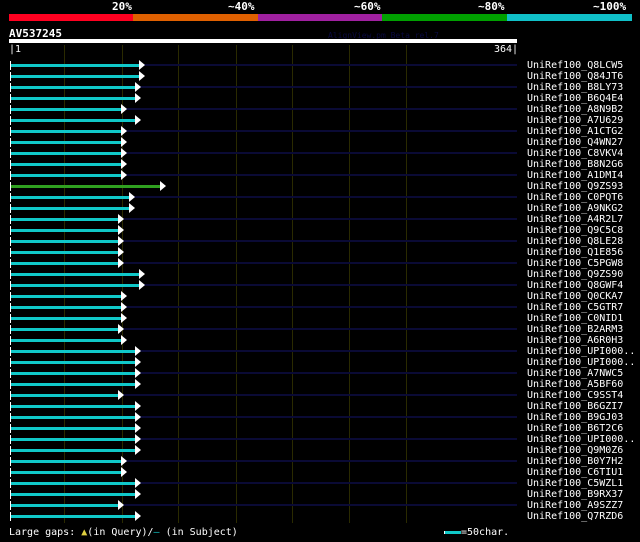 This screenshot has height=542, width=640. What do you see at coordinates (320, 131) in the screenshot?
I see `hit-row: UniRef100_A1CTG2` at bounding box center [320, 131].